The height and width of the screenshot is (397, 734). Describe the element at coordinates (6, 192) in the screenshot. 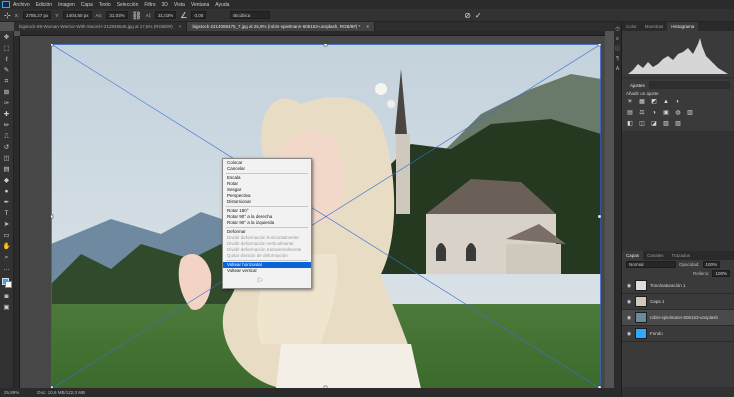

I see `dodge-tool-icon: ●` at that location.